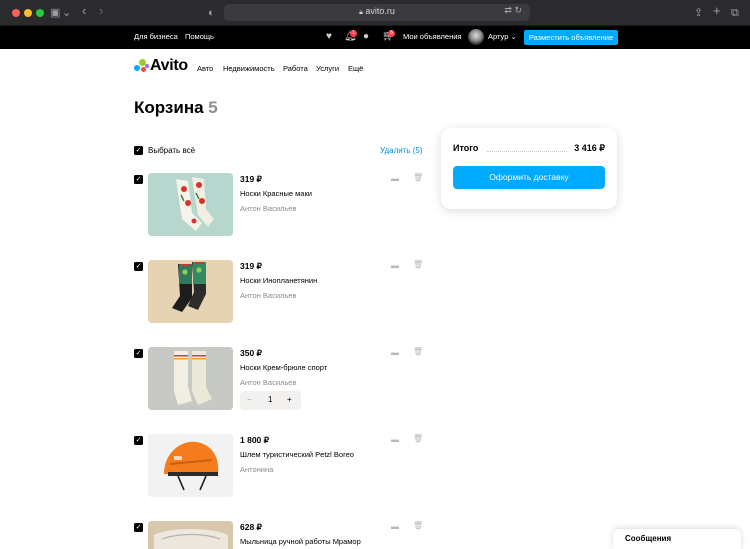 This screenshot has height=549, width=750. What do you see at coordinates (251, 353) in the screenshot?
I see `item-price: 350 ₽` at bounding box center [251, 353].